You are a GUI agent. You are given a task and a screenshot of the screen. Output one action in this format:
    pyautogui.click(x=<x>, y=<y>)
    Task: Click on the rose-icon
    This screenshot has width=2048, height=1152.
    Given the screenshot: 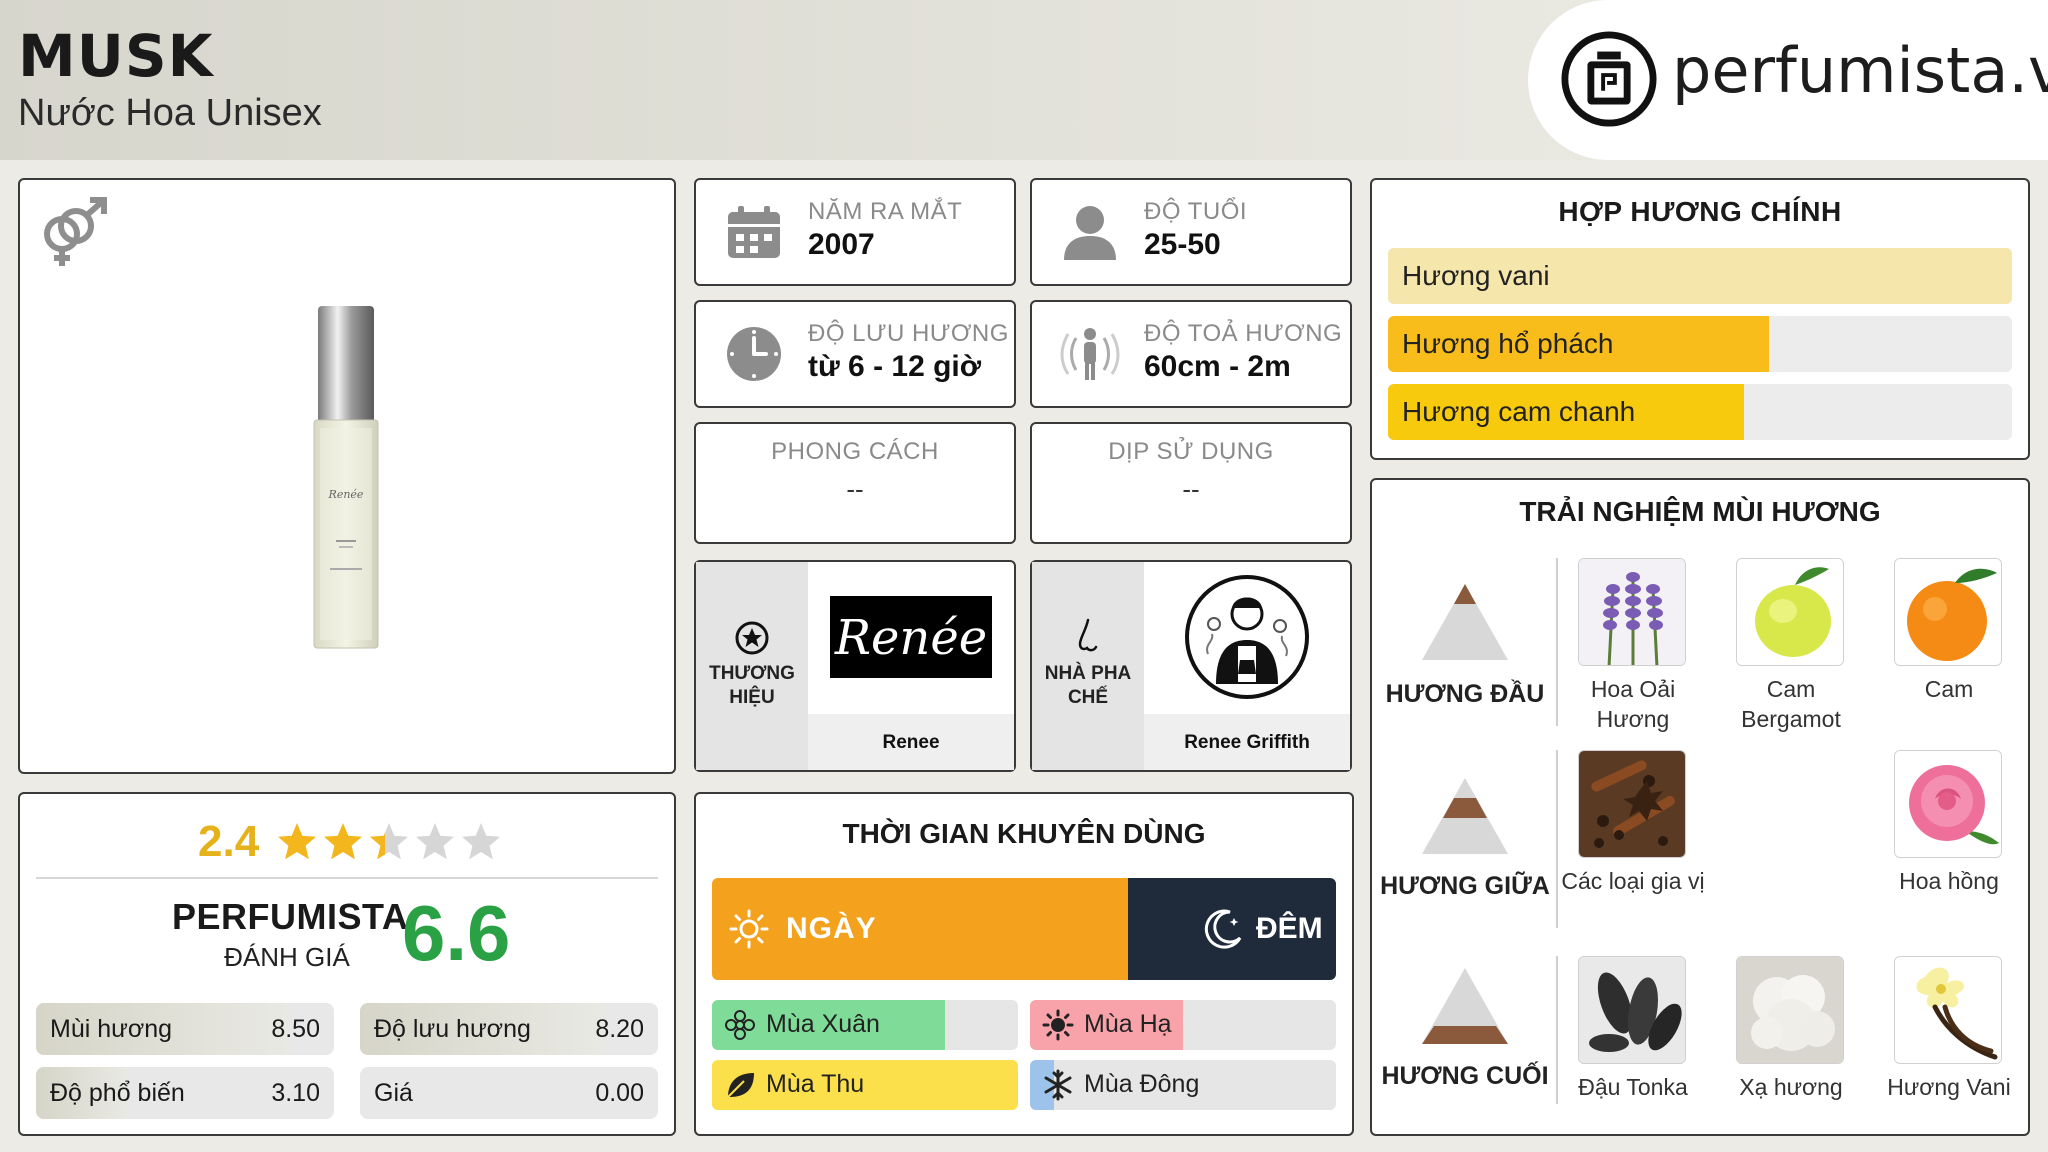 What is the action you would take?
    pyautogui.click(x=1948, y=804)
    